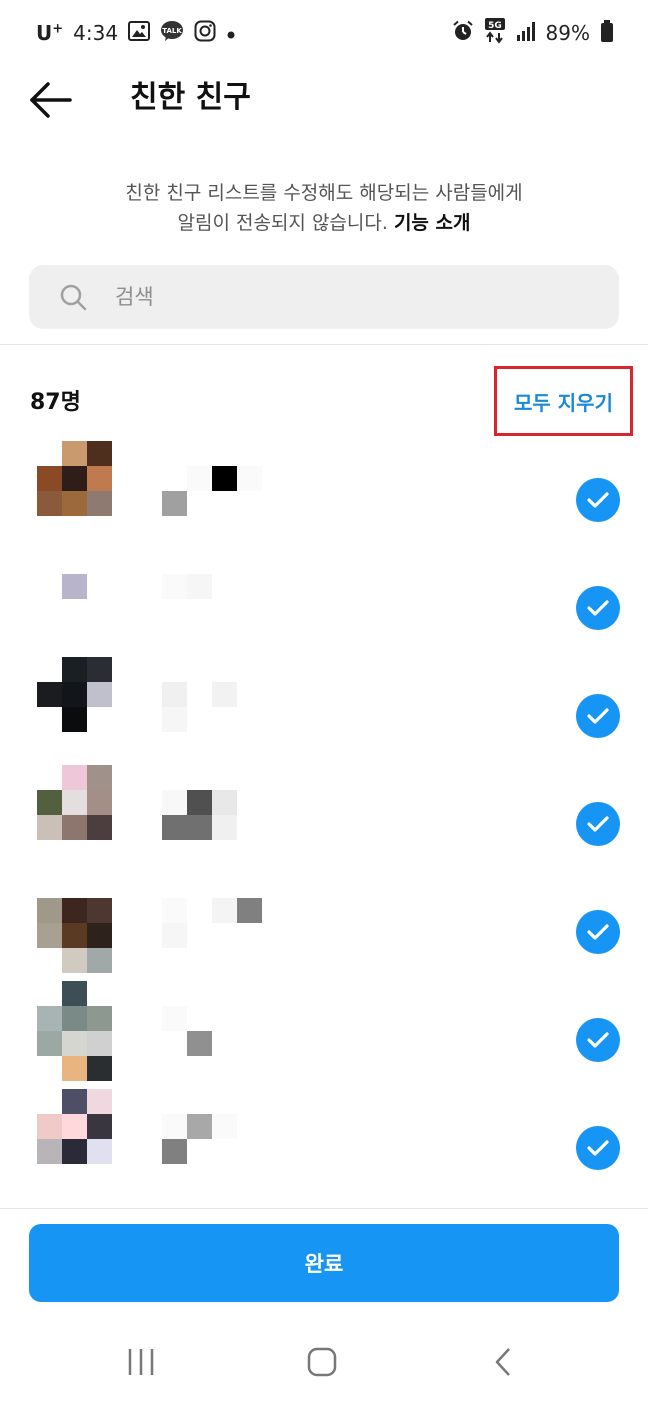 Image resolution: width=648 pixels, height=1404 pixels. I want to click on section-divider, so click(324, 344).